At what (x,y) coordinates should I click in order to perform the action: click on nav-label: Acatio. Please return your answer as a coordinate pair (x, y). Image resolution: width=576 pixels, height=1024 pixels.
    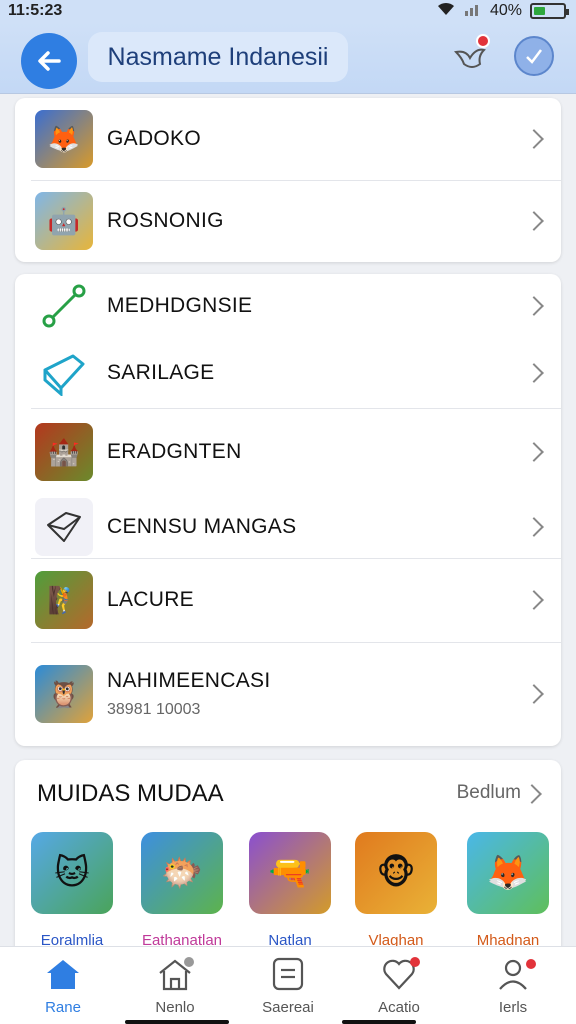
    Looking at the image, I should click on (399, 1007).